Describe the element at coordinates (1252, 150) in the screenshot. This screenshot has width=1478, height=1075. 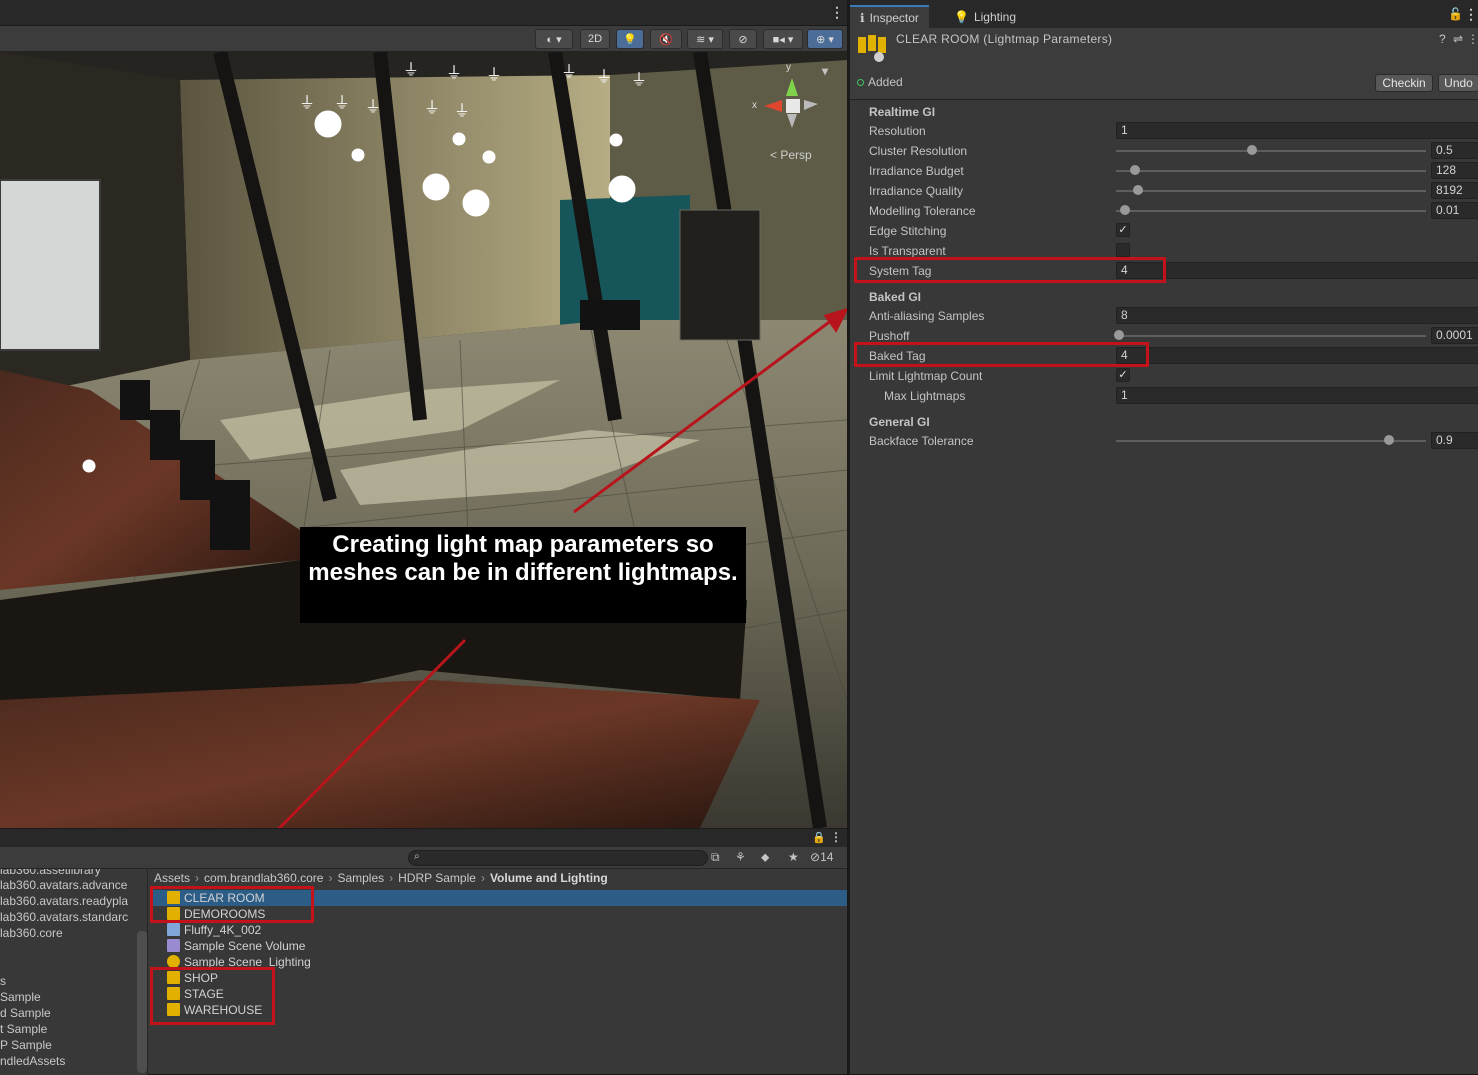
I see `cluster-resolution-slider-thumb` at that location.